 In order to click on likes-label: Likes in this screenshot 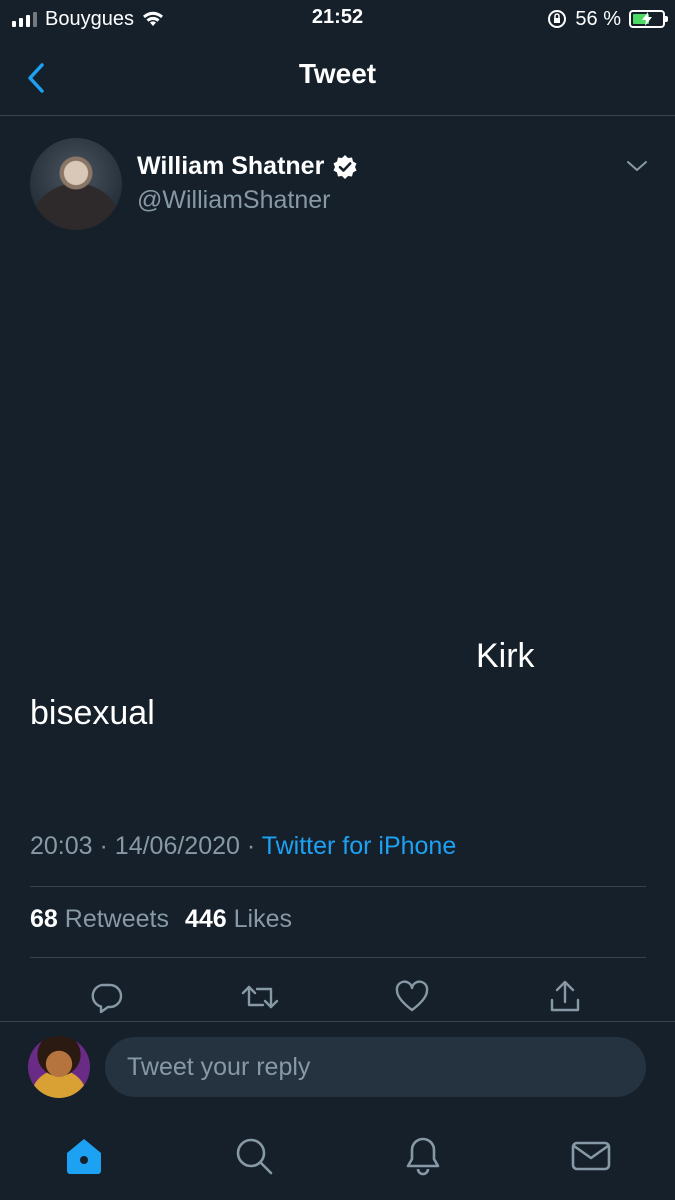, I will do `click(263, 919)`.